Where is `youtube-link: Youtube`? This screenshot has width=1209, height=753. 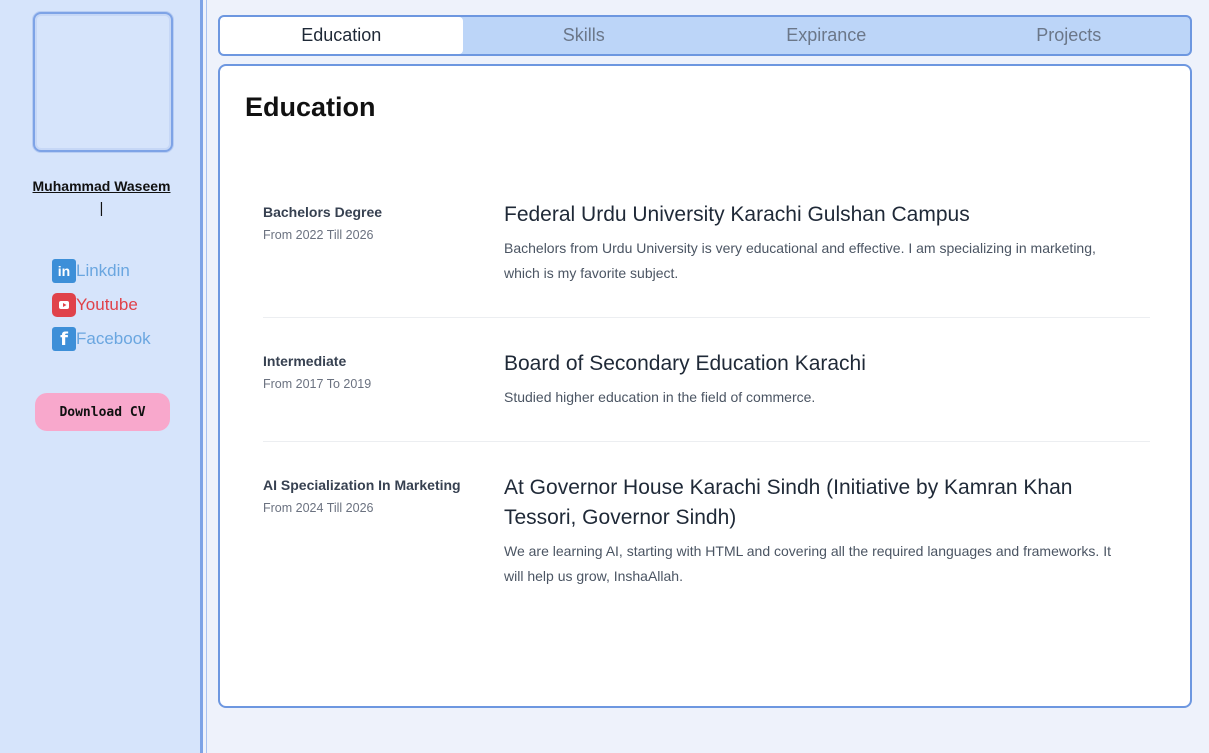
youtube-link: Youtube is located at coordinates (95, 305).